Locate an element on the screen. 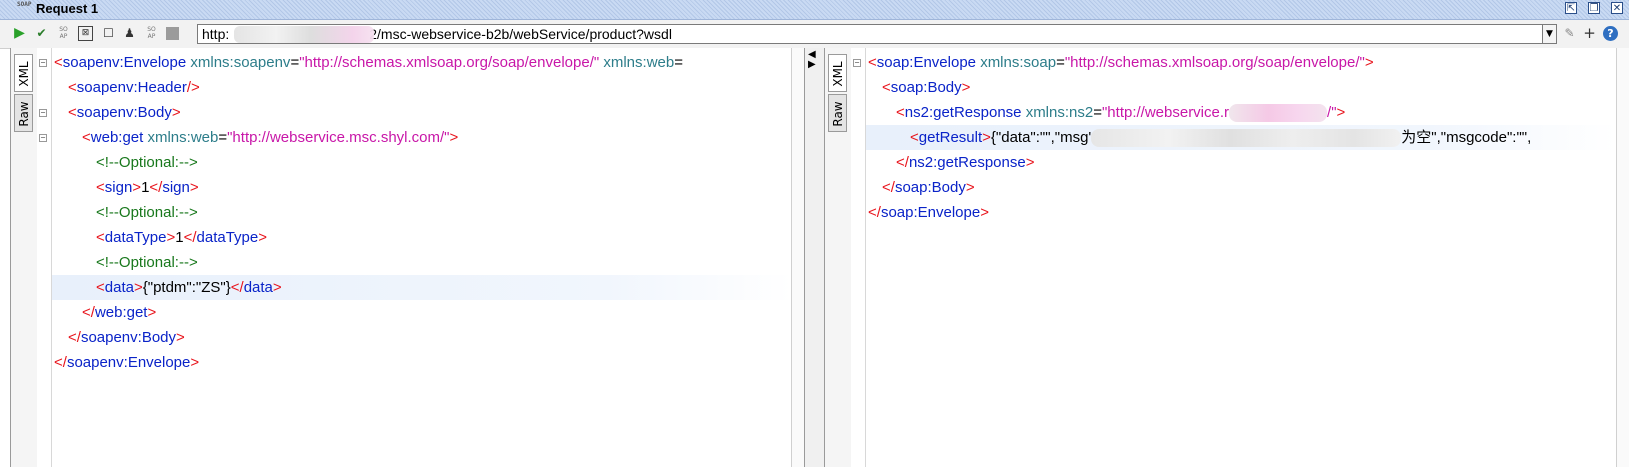 The image size is (1629, 467). add-endpoint-icon: + is located at coordinates (1589, 33).